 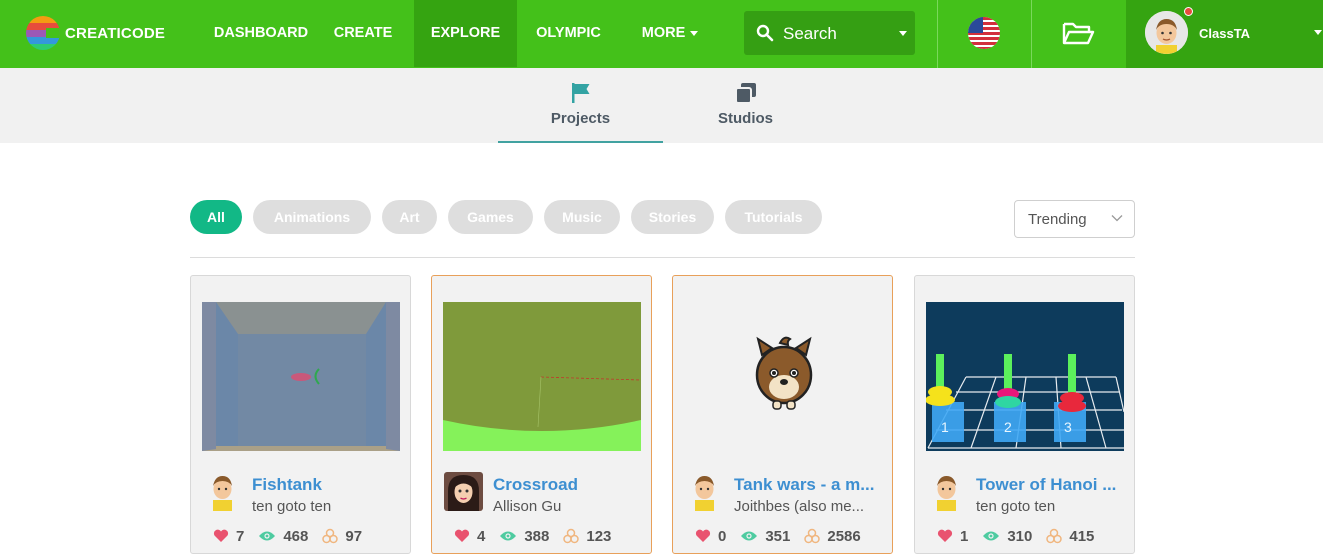 What do you see at coordinates (354, 536) in the screenshot?
I see `remixes-count: 97` at bounding box center [354, 536].